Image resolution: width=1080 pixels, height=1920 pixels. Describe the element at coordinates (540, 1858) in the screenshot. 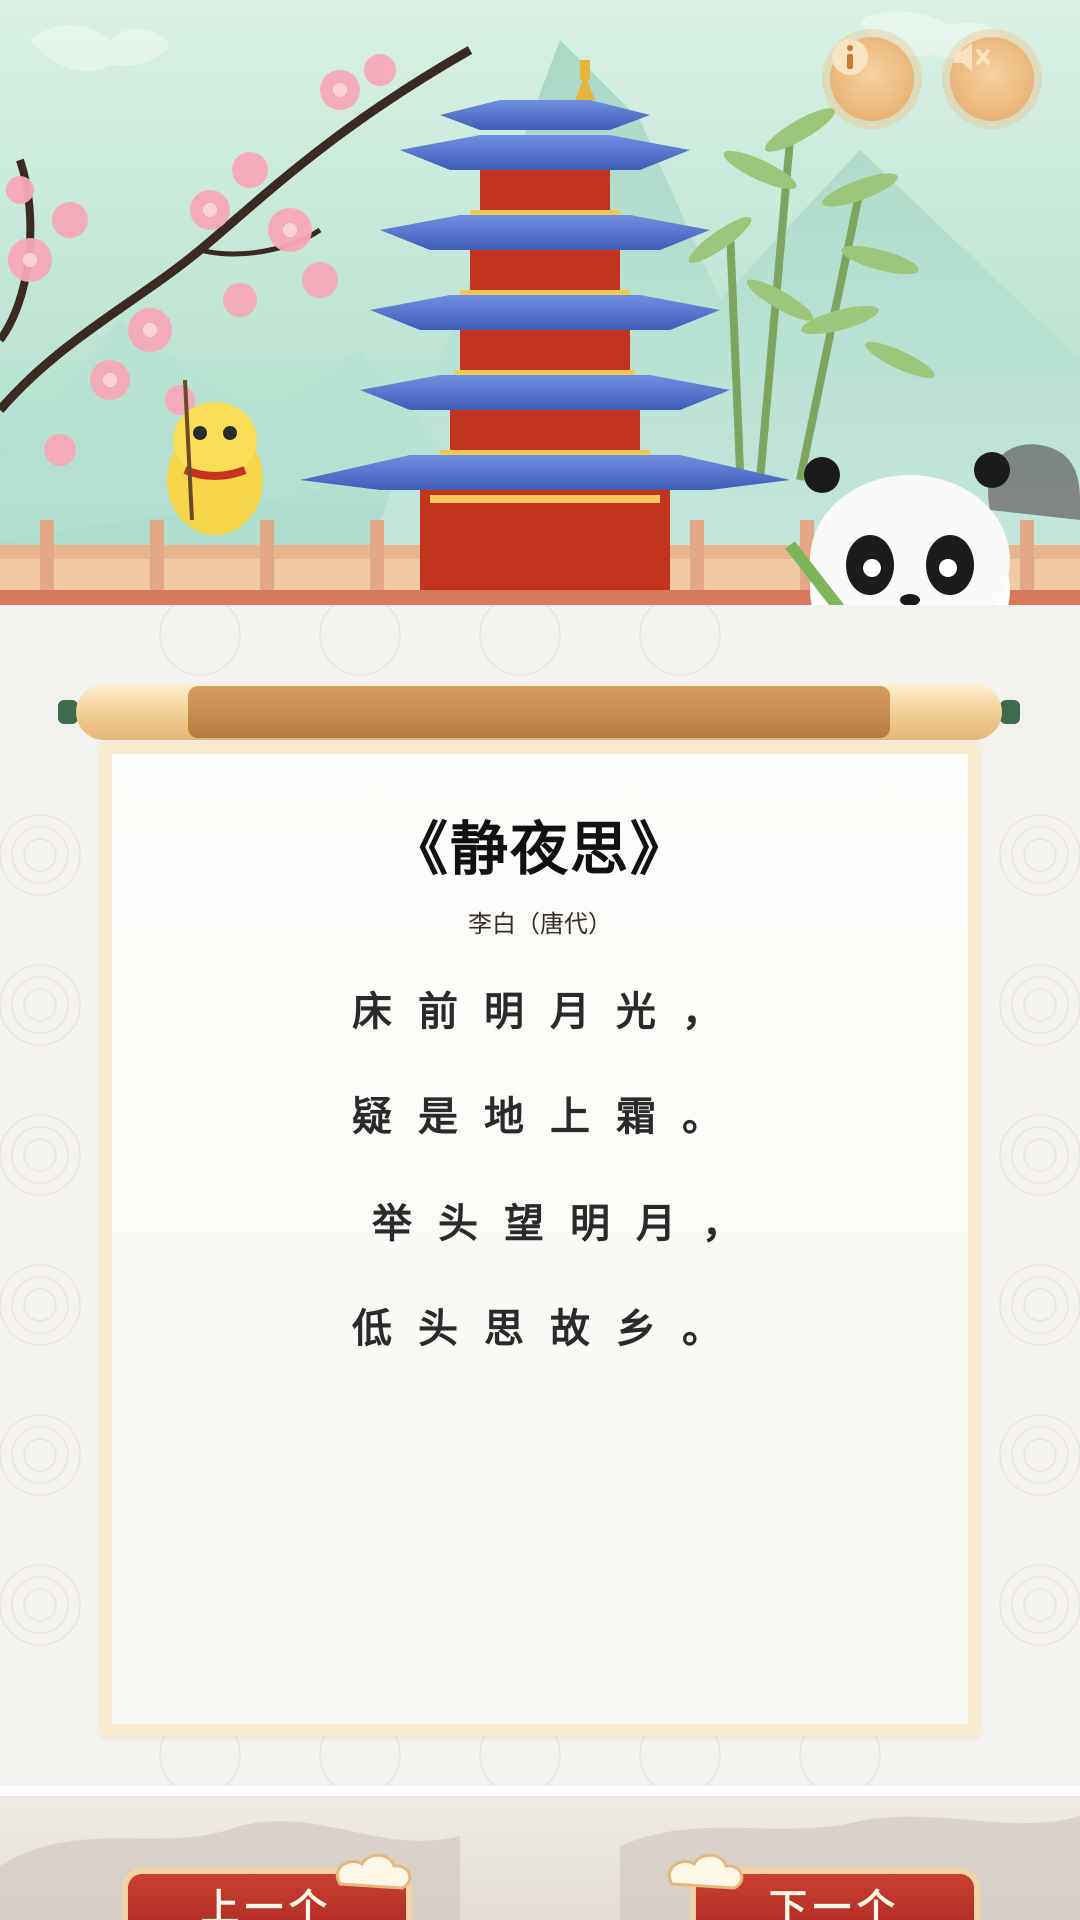

I see `footer-nav: 上一个 下一个` at that location.